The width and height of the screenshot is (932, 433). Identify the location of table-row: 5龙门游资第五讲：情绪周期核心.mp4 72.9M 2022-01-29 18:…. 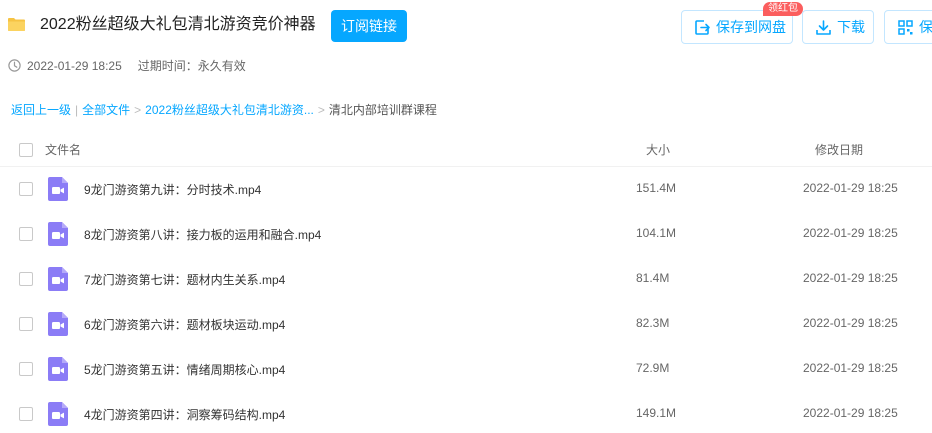
(466, 369).